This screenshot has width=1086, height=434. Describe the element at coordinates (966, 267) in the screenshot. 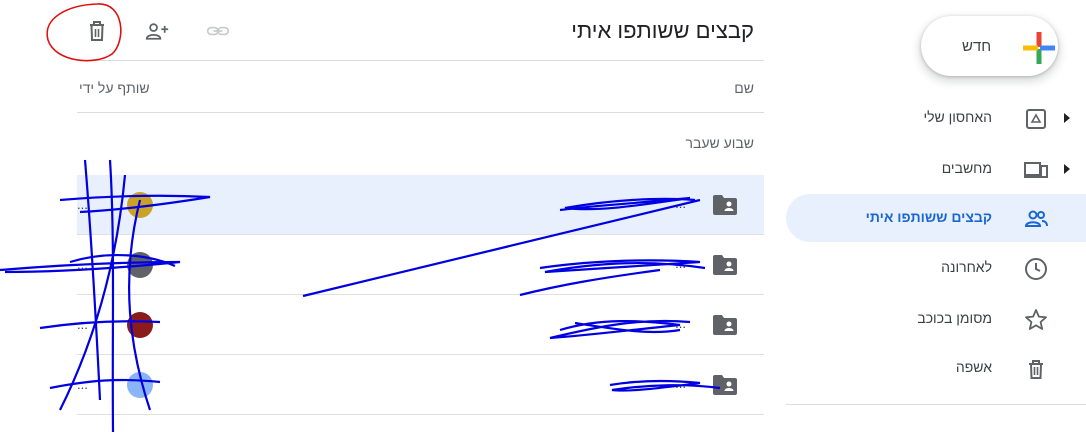

I see `sidebar-item-label: לאחרונה` at that location.